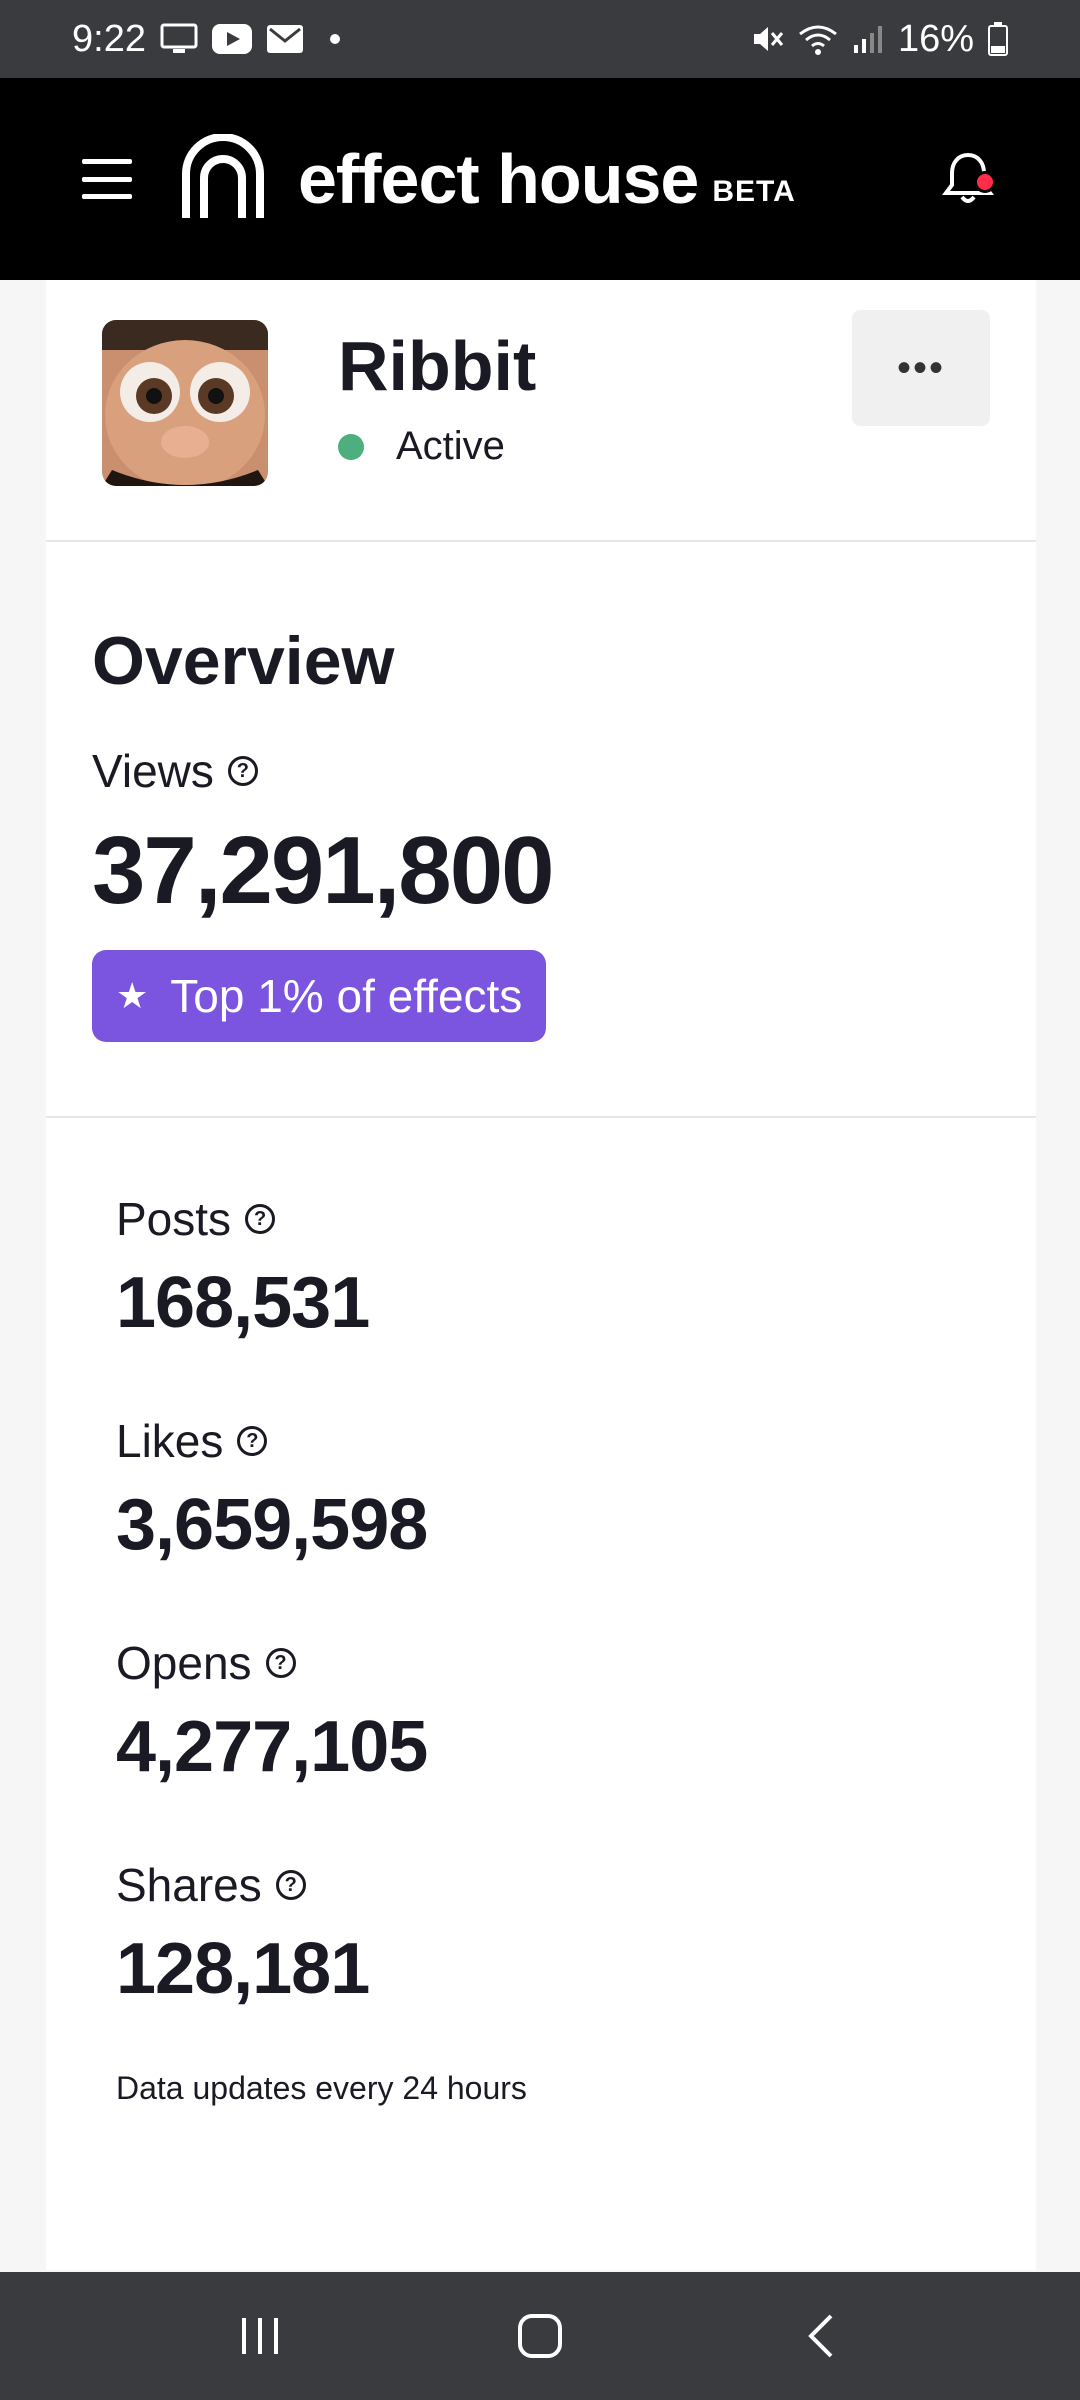 Image resolution: width=1080 pixels, height=2400 pixels. Describe the element at coordinates (153, 771) in the screenshot. I see `views-label-text: Views` at that location.